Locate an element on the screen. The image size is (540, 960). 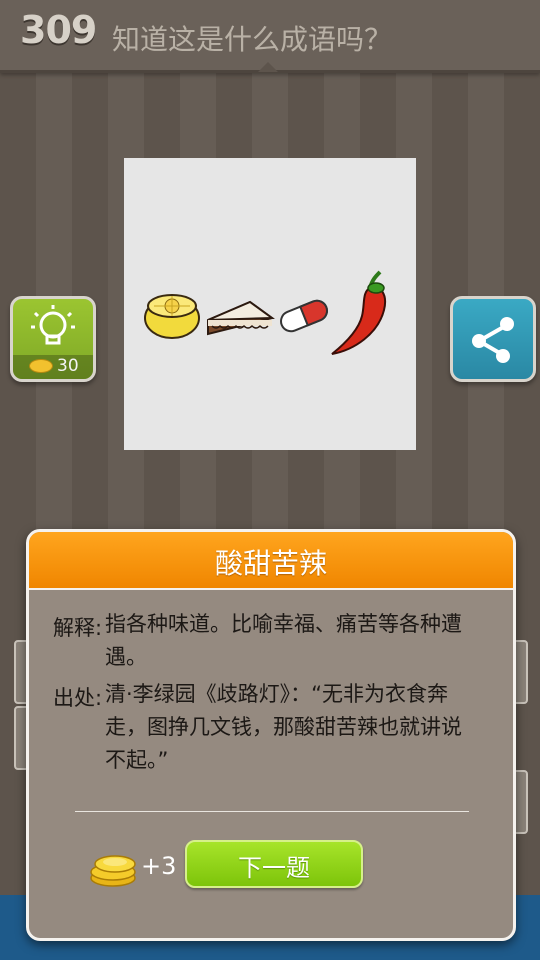
idiom-answer: 酸甜苦辣 is located at coordinates (270, 563).